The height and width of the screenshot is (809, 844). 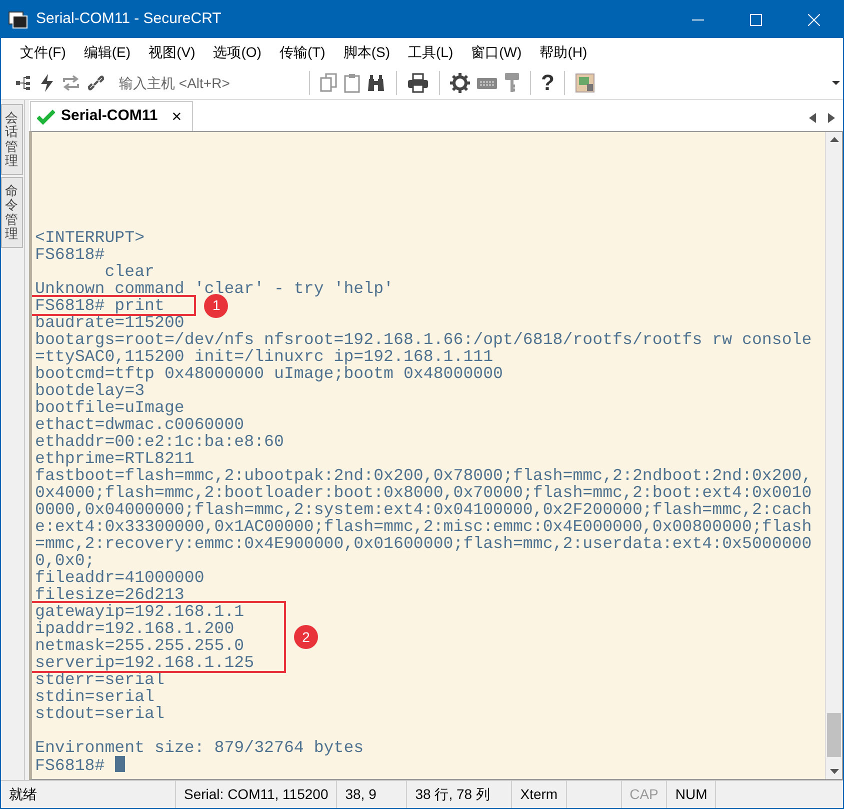 I want to click on menu-item: 选项(O), so click(x=237, y=52).